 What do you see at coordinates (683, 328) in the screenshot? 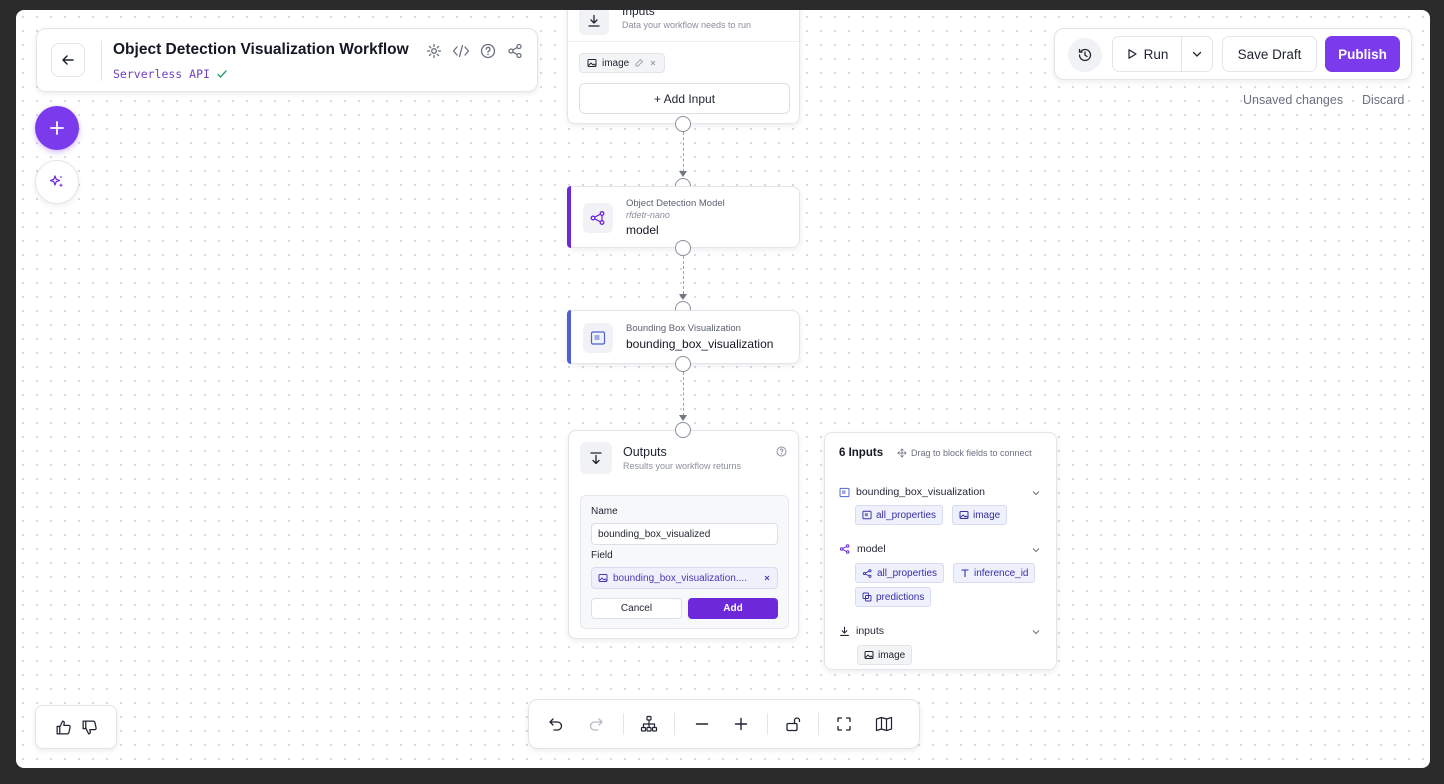
I see `viz-node-type: Bounding Box Visualization` at bounding box center [683, 328].